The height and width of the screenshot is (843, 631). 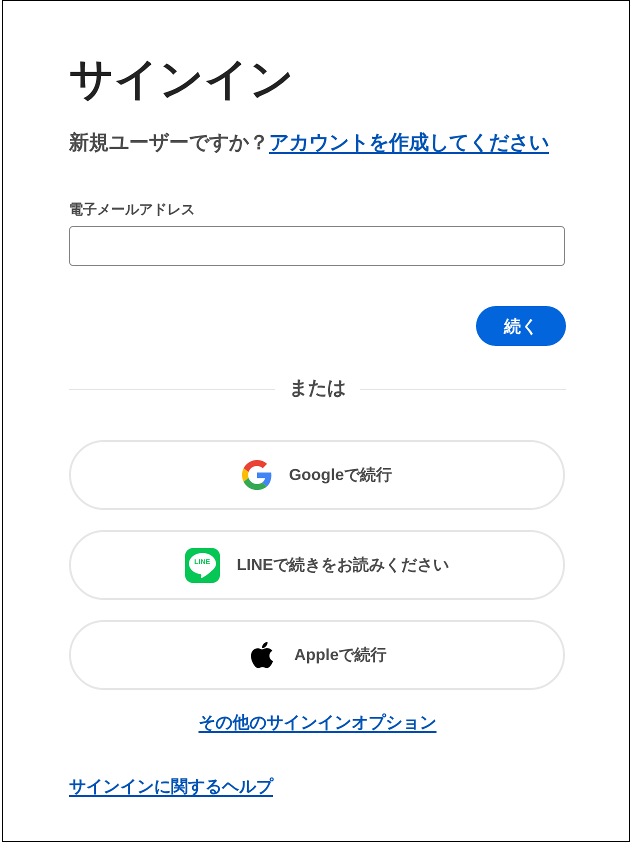 What do you see at coordinates (171, 787) in the screenshot?
I see `help-link: サインインに関するヘルプ` at bounding box center [171, 787].